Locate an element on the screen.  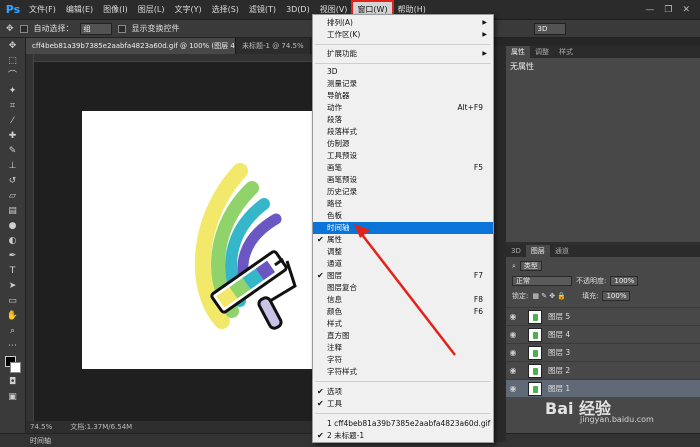
arrow-head is located at coordinates (362, 231).